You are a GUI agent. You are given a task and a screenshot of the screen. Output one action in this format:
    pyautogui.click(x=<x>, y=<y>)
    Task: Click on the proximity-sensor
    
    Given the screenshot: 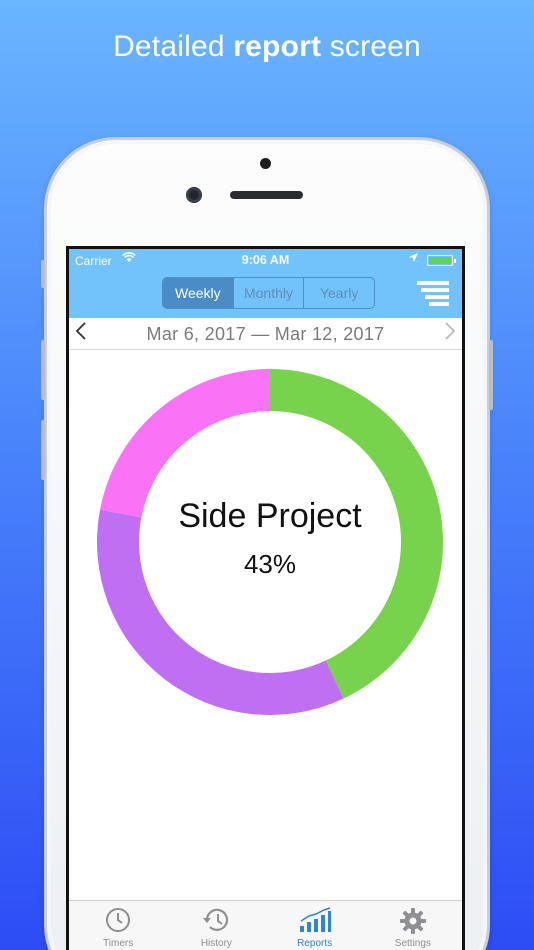 What is the action you would take?
    pyautogui.click(x=265, y=163)
    